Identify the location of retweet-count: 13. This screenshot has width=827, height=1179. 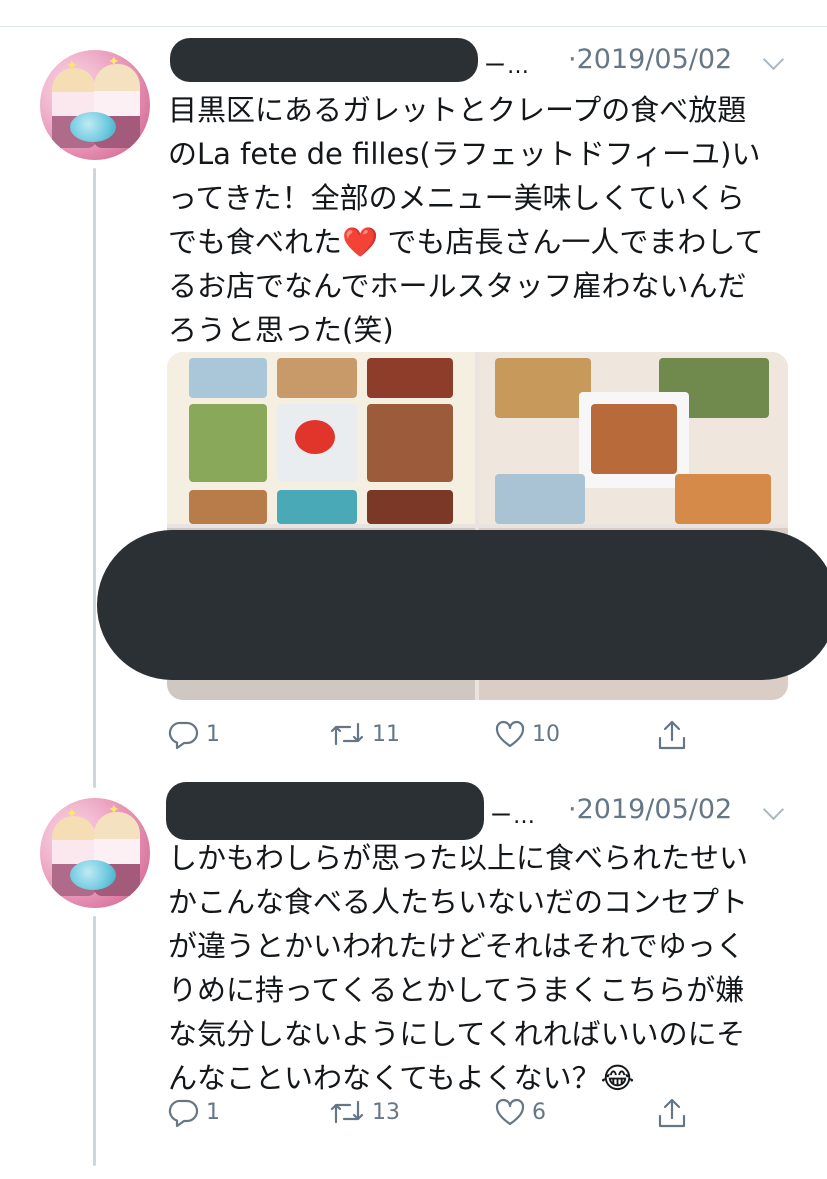
(386, 1112).